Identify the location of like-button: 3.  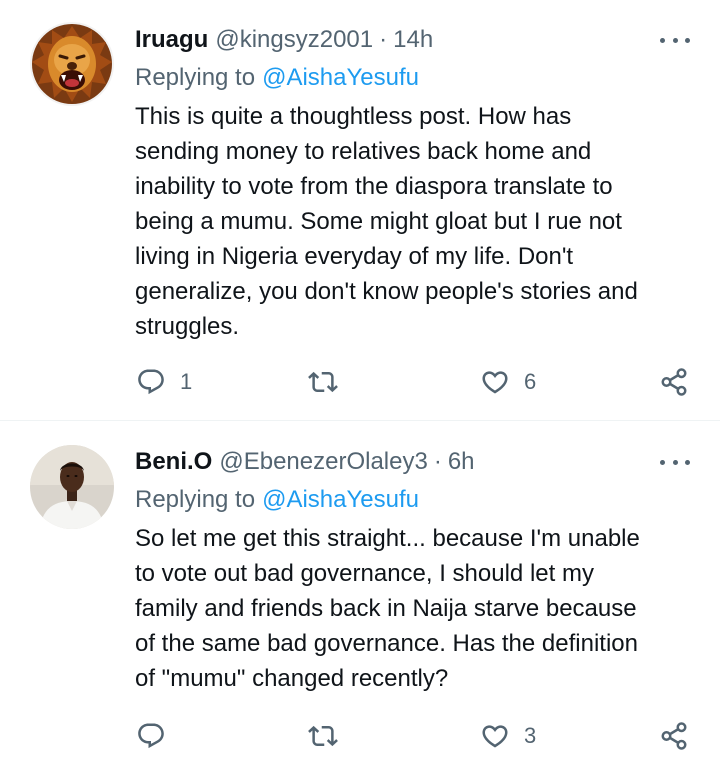
(508, 736).